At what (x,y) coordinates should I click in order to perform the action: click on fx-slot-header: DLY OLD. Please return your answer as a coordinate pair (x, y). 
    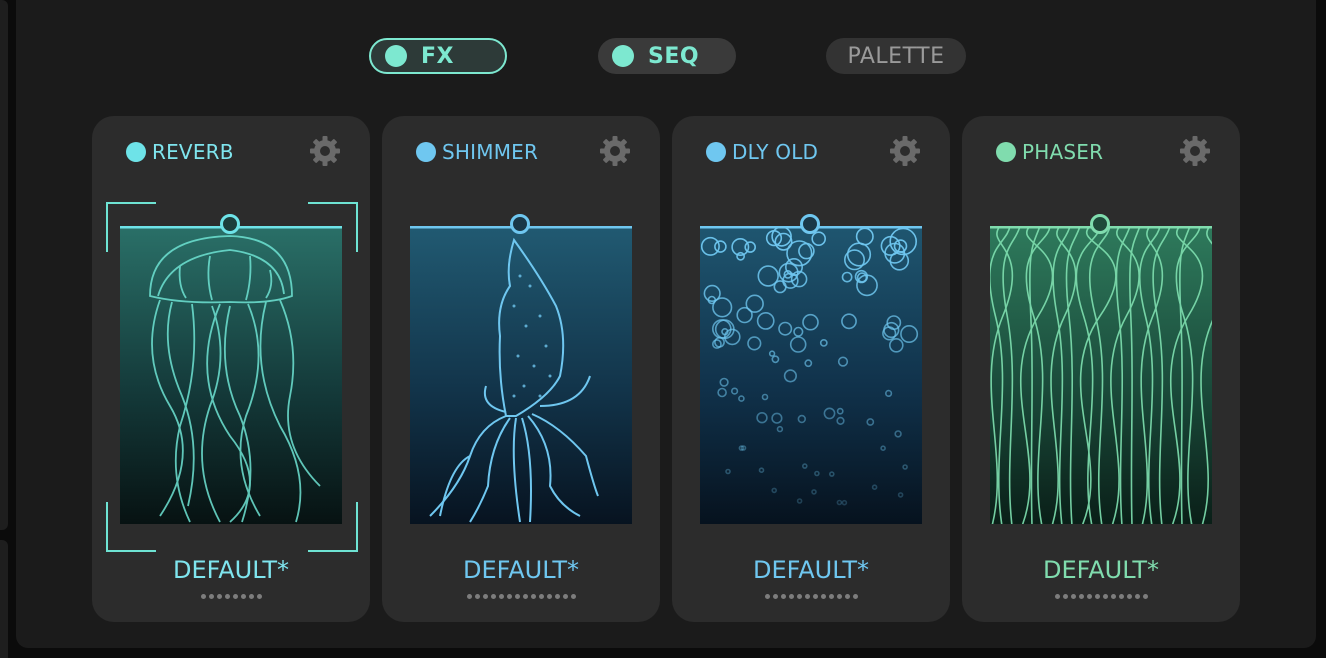
    Looking at the image, I should click on (762, 152).